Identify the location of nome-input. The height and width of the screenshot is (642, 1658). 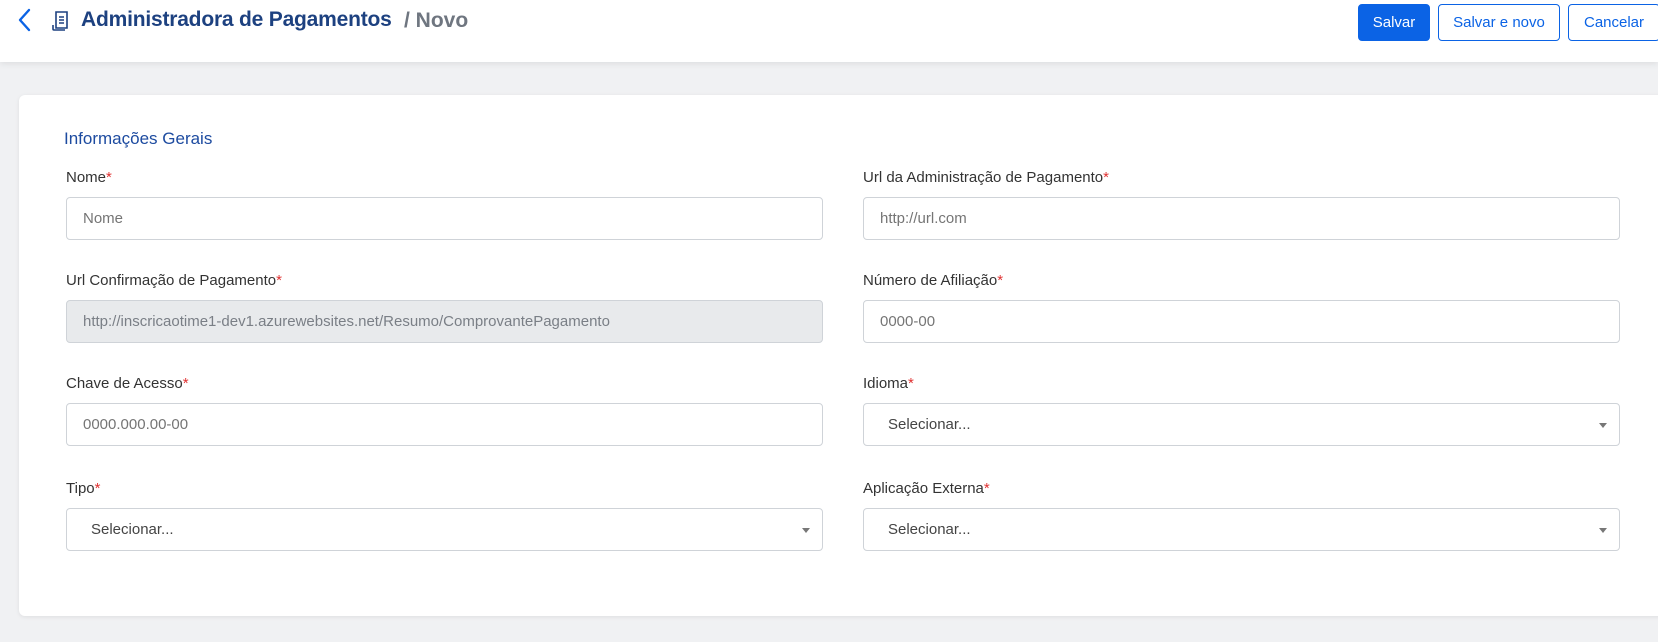
(444, 218).